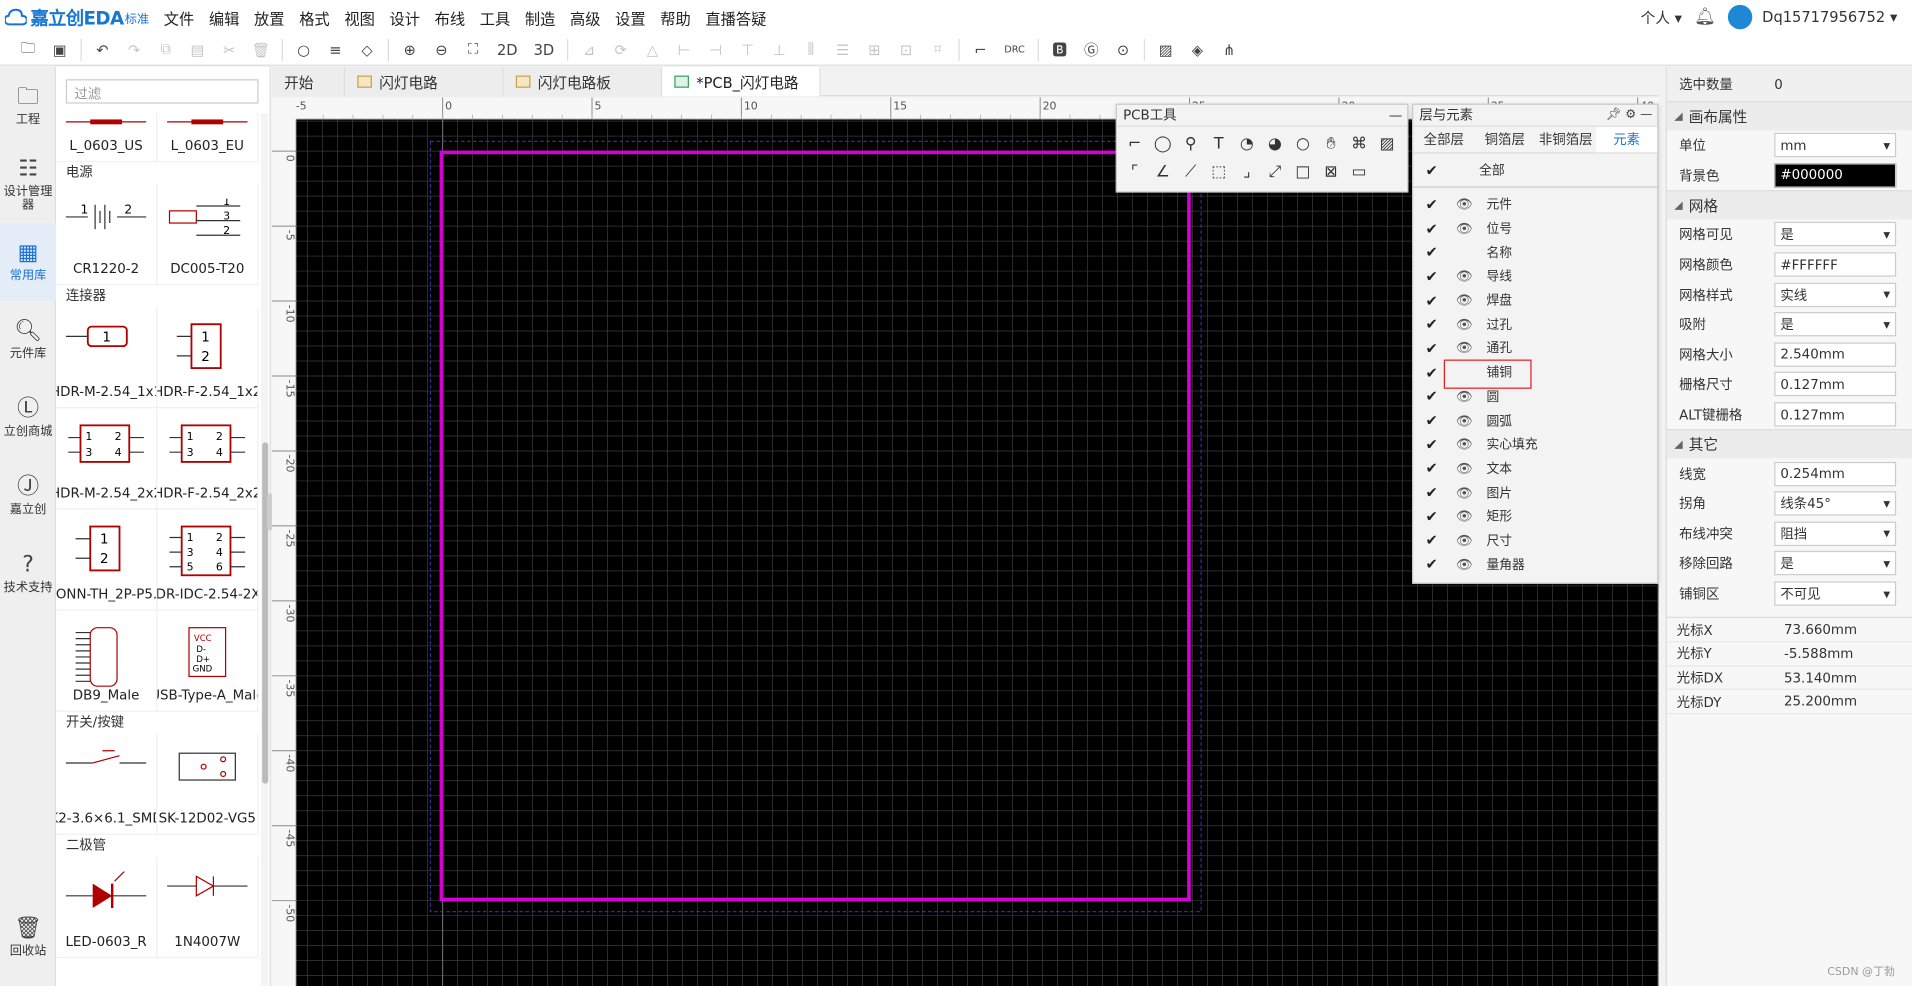  What do you see at coordinates (308, 82) in the screenshot?
I see `tab-start: 开始` at bounding box center [308, 82].